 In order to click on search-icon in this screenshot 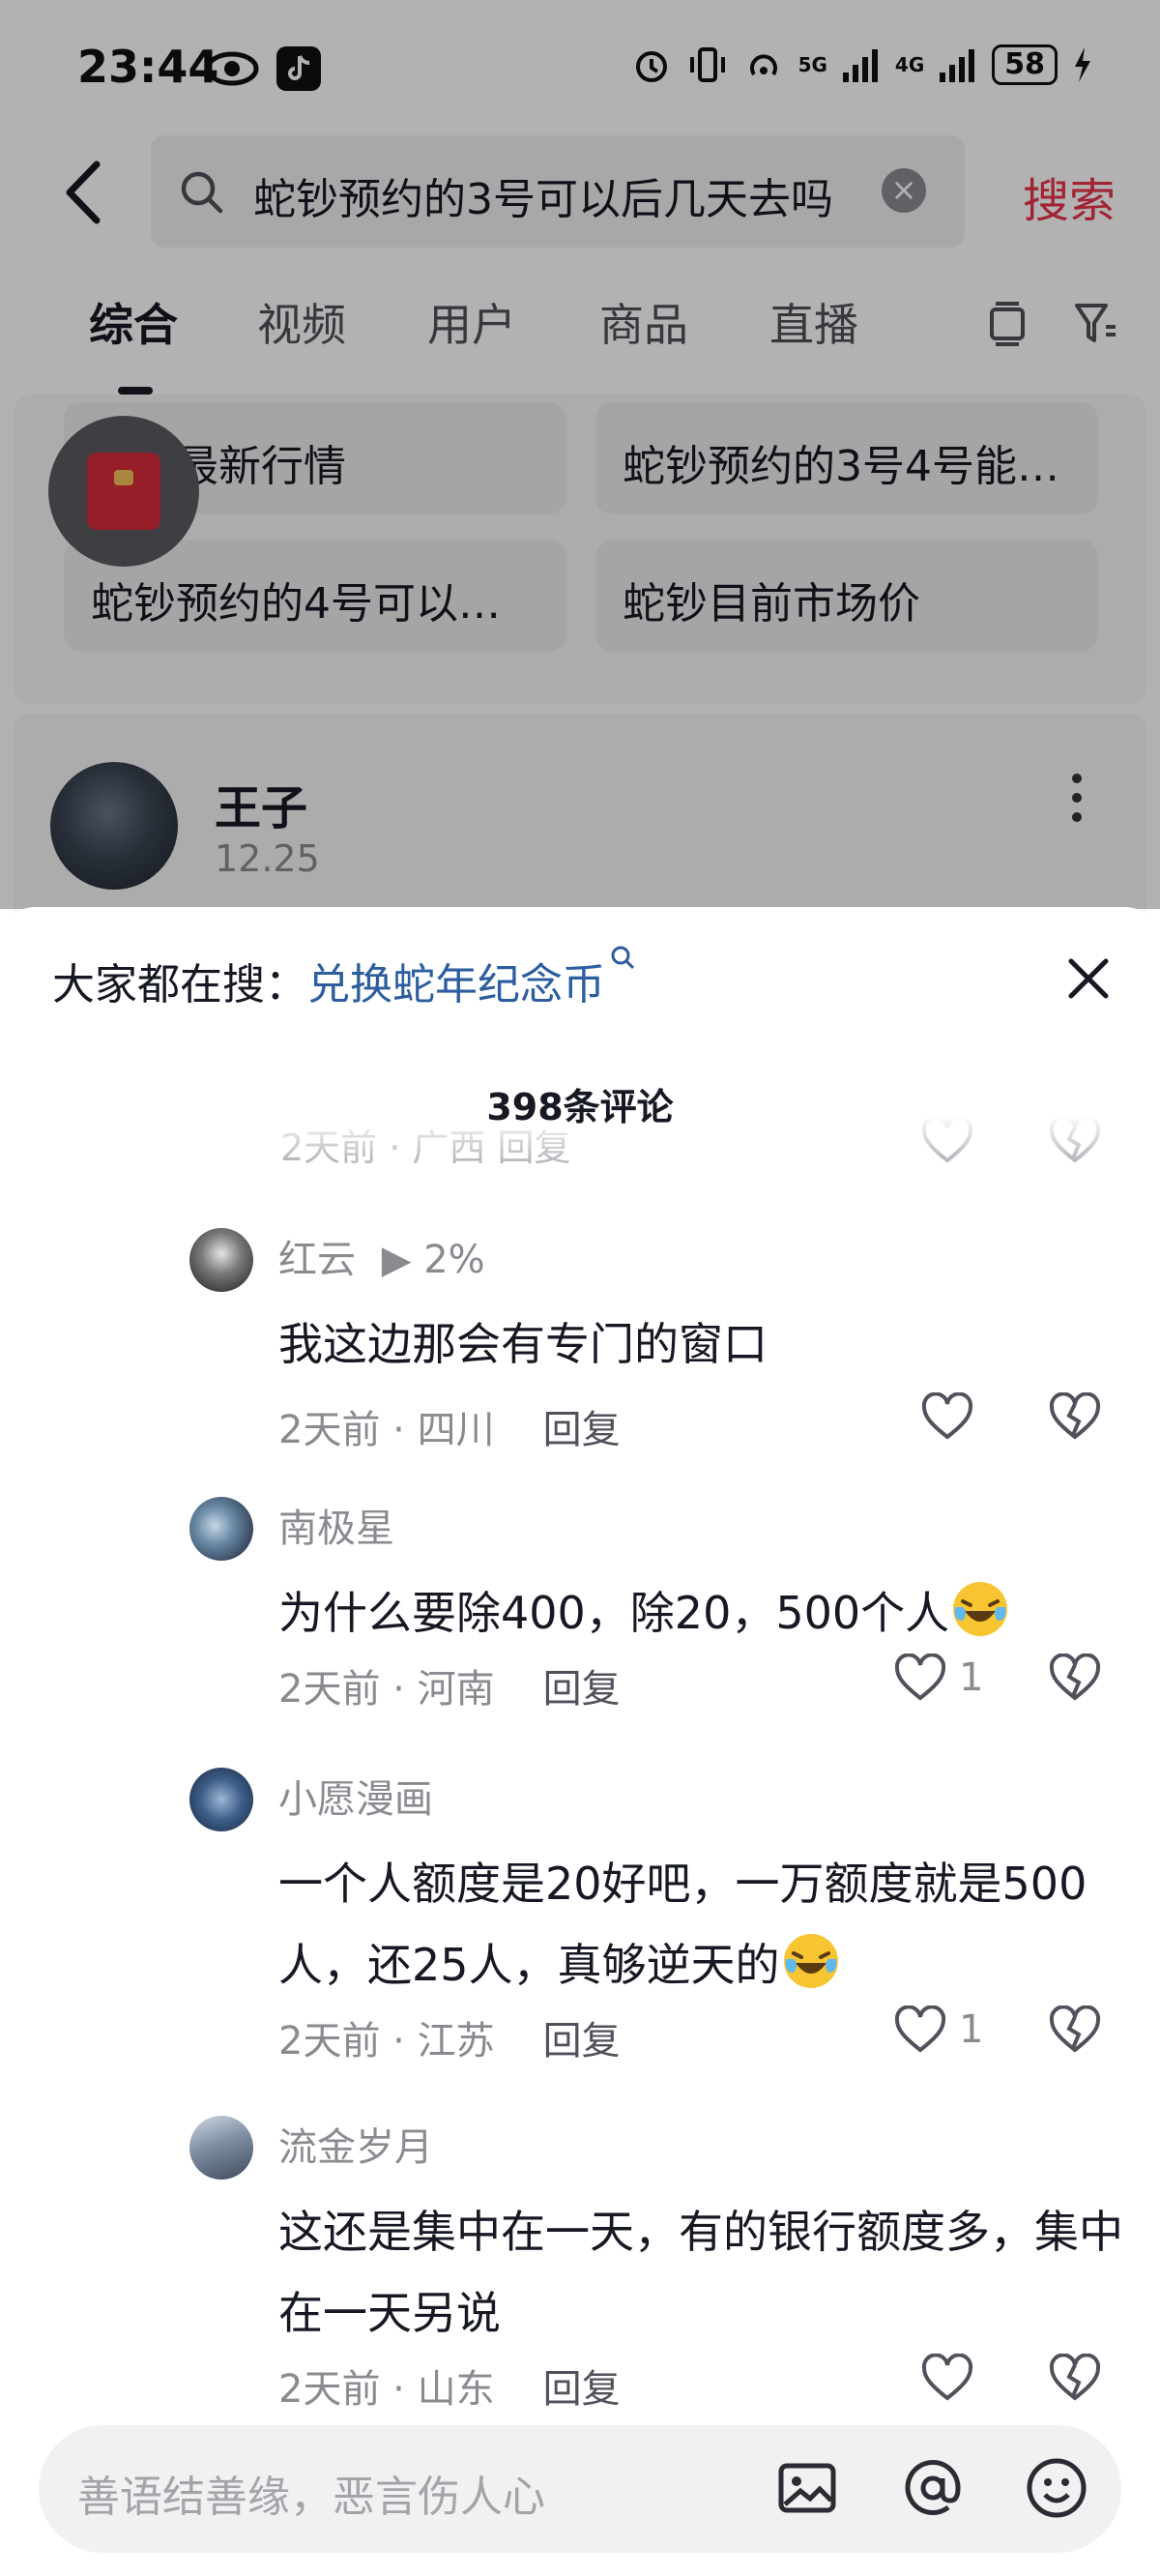, I will do `click(623, 958)`.